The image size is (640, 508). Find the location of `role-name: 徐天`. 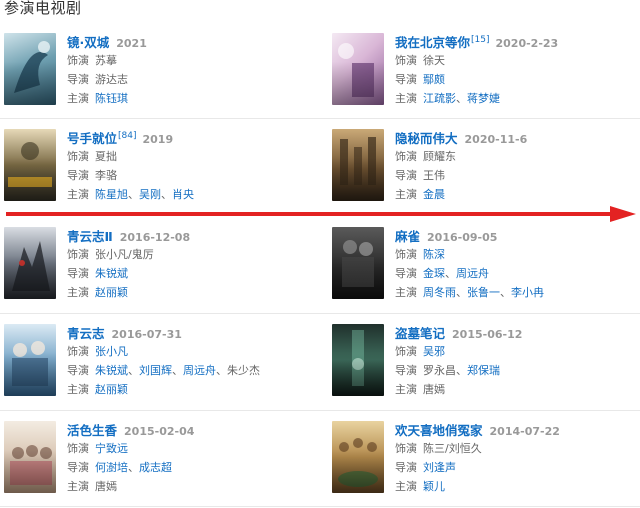

role-name: 徐天 is located at coordinates (434, 60).